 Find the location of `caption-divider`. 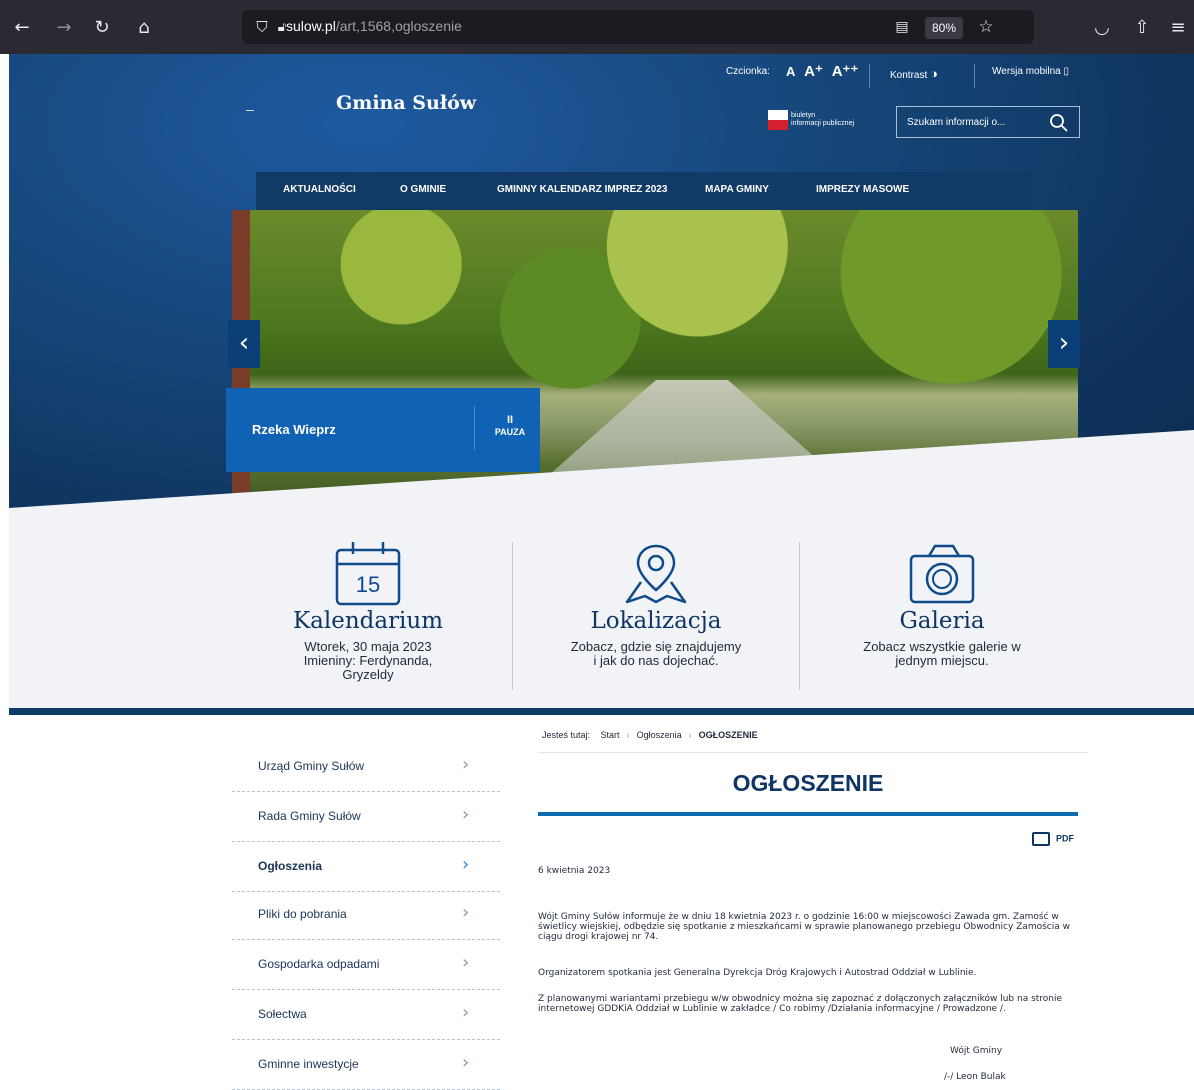

caption-divider is located at coordinates (474, 428).